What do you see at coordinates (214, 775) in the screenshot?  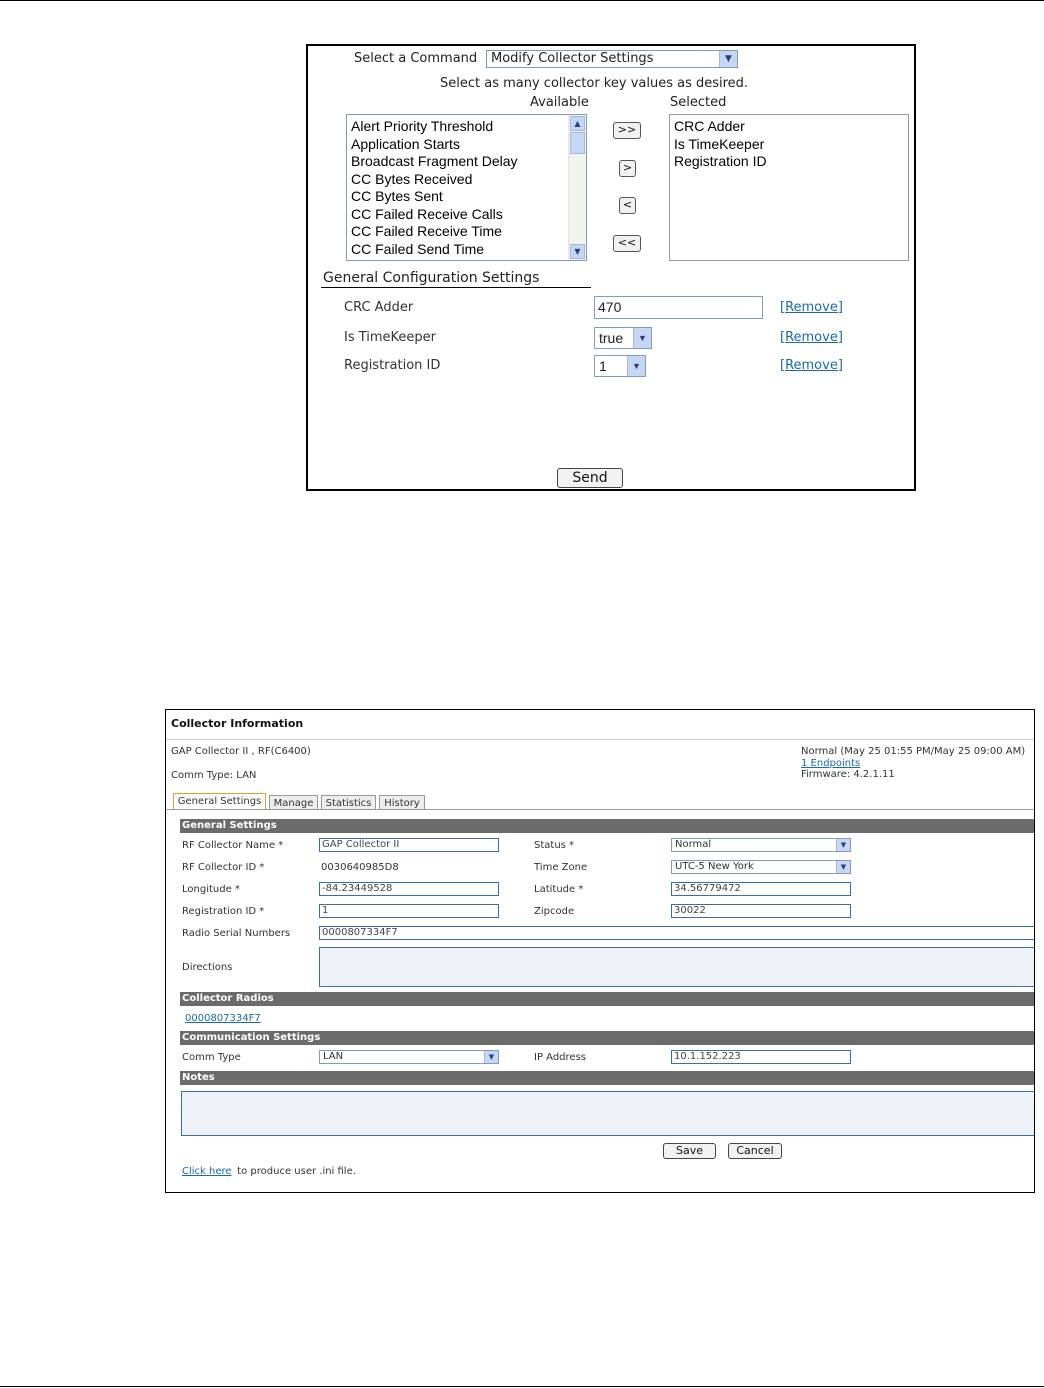 I see `comm-type-line: Comm Type: LAN` at bounding box center [214, 775].